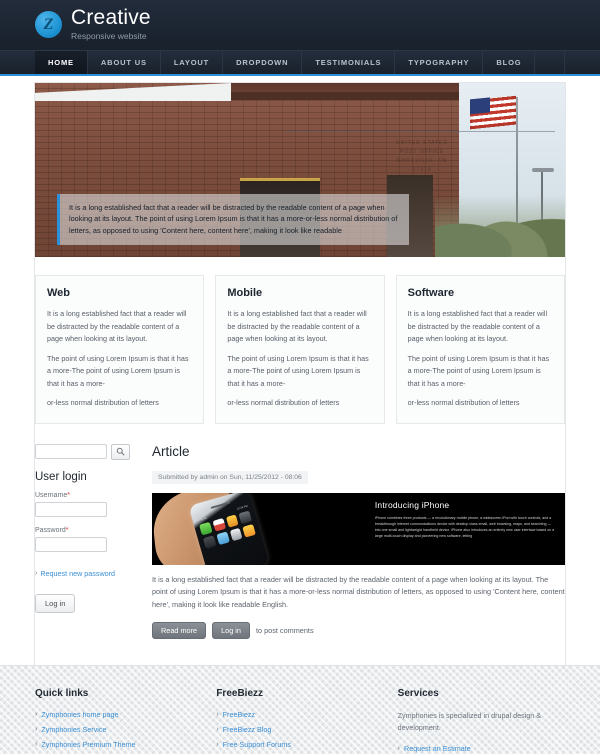  What do you see at coordinates (422, 152) in the screenshot?
I see `hero-sign-line-2: POST OFFICE` at bounding box center [422, 152].